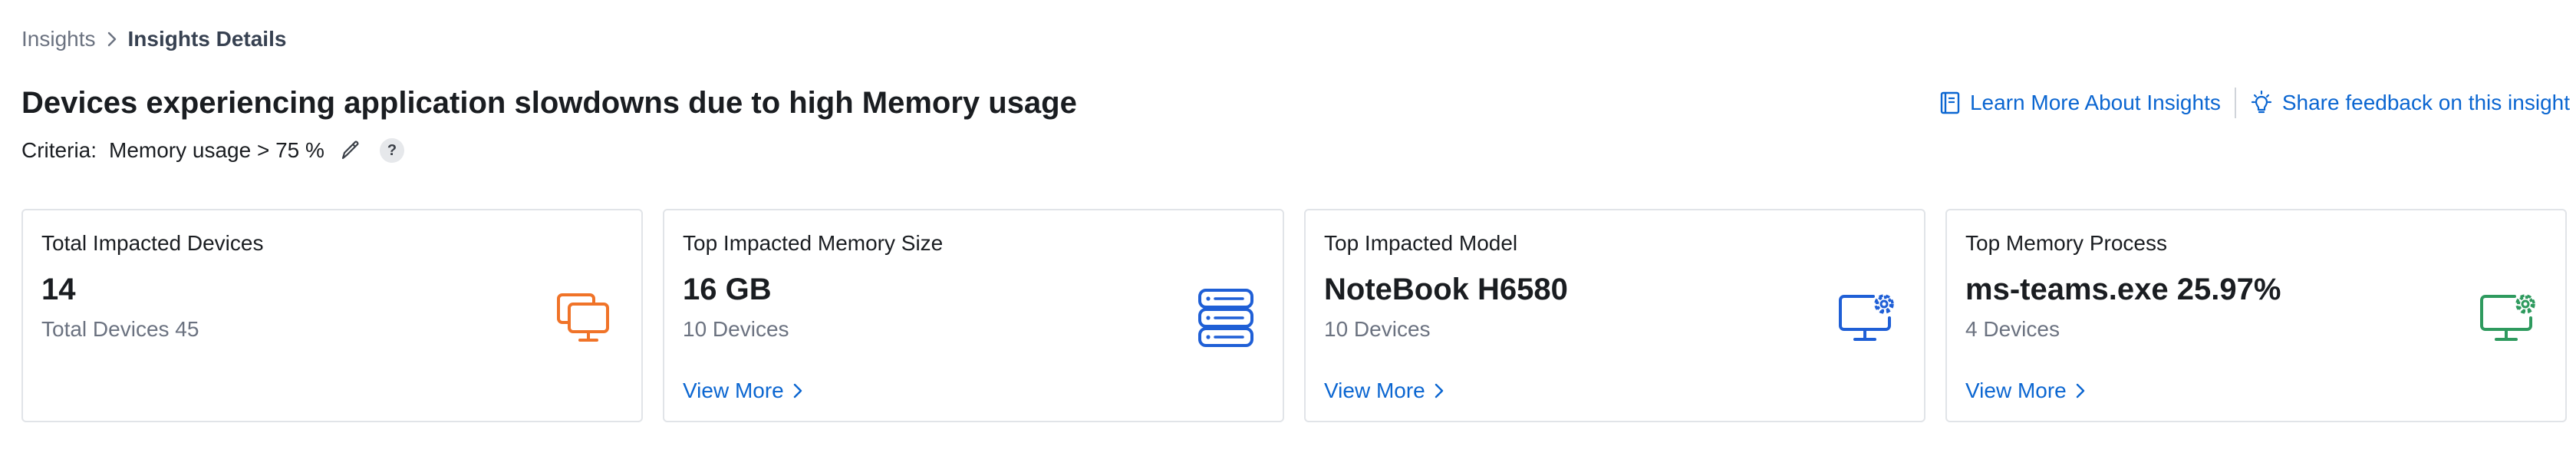 This screenshot has width=2576, height=453. I want to click on breadcrumb-insights-link: Insights, so click(58, 39).